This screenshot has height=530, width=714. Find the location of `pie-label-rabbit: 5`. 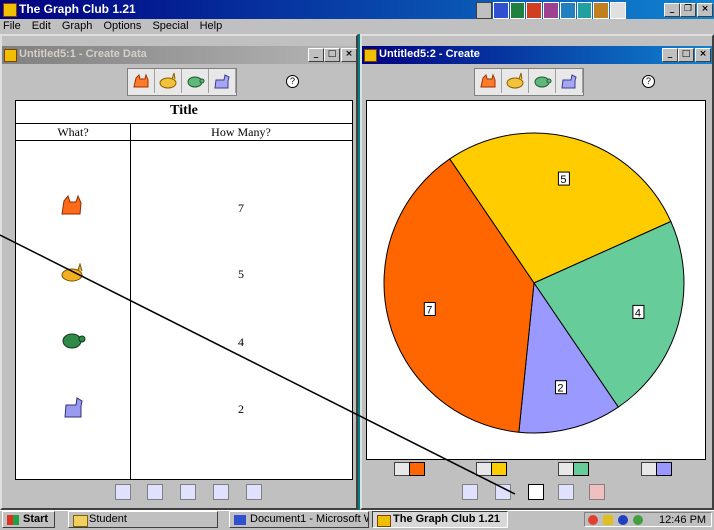

pie-label-rabbit: 5 is located at coordinates (563, 180).